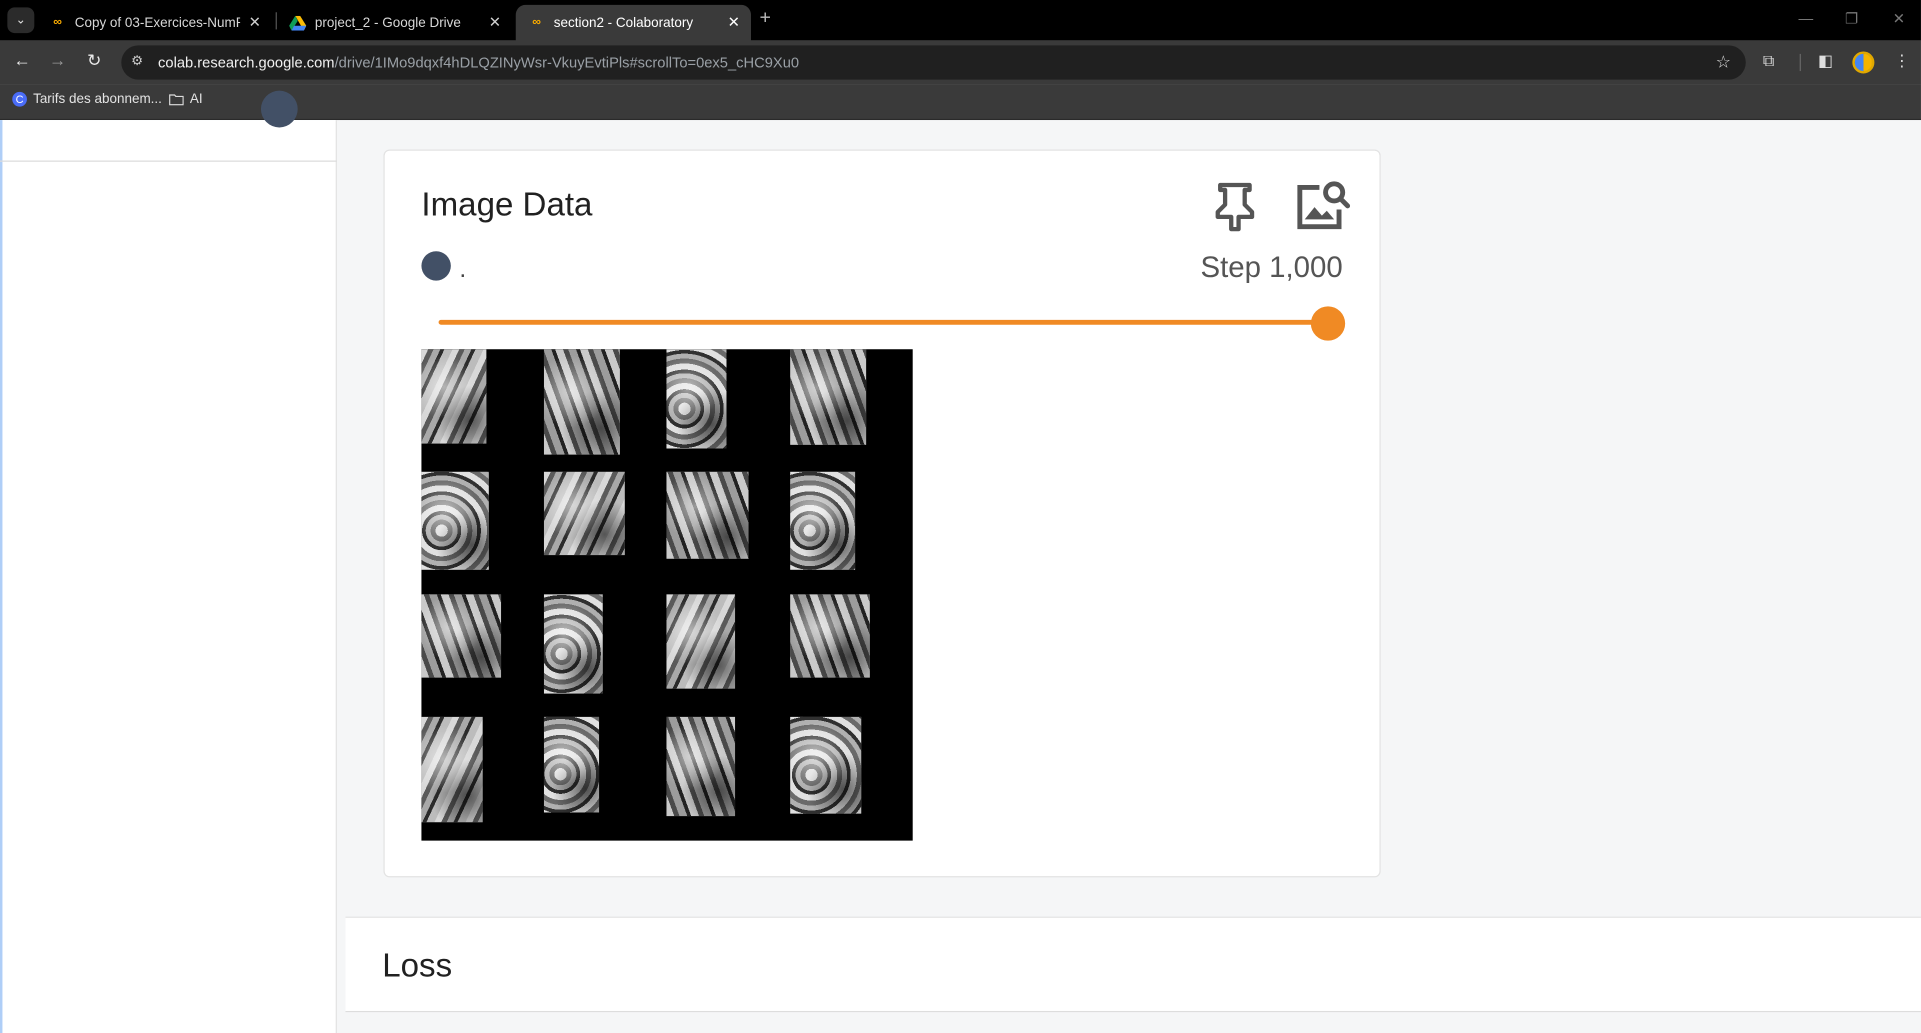 The image size is (1921, 1033). Describe the element at coordinates (1863, 62) in the screenshot. I see `profile-avatar` at that location.